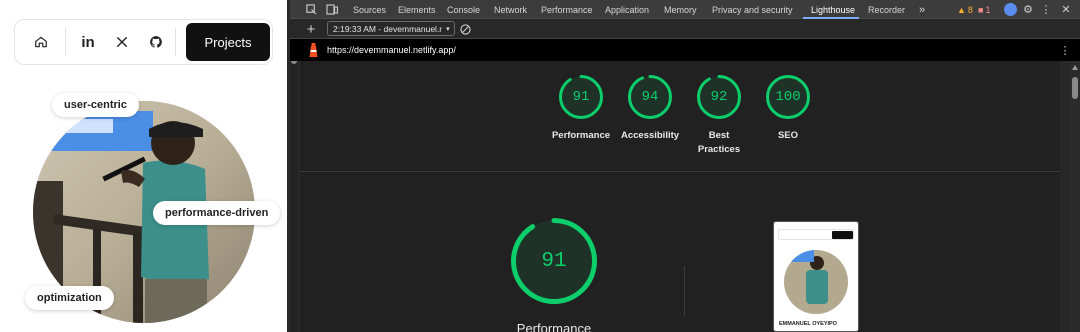 The width and height of the screenshot is (1080, 332). I want to click on score-value: 100, so click(788, 97).